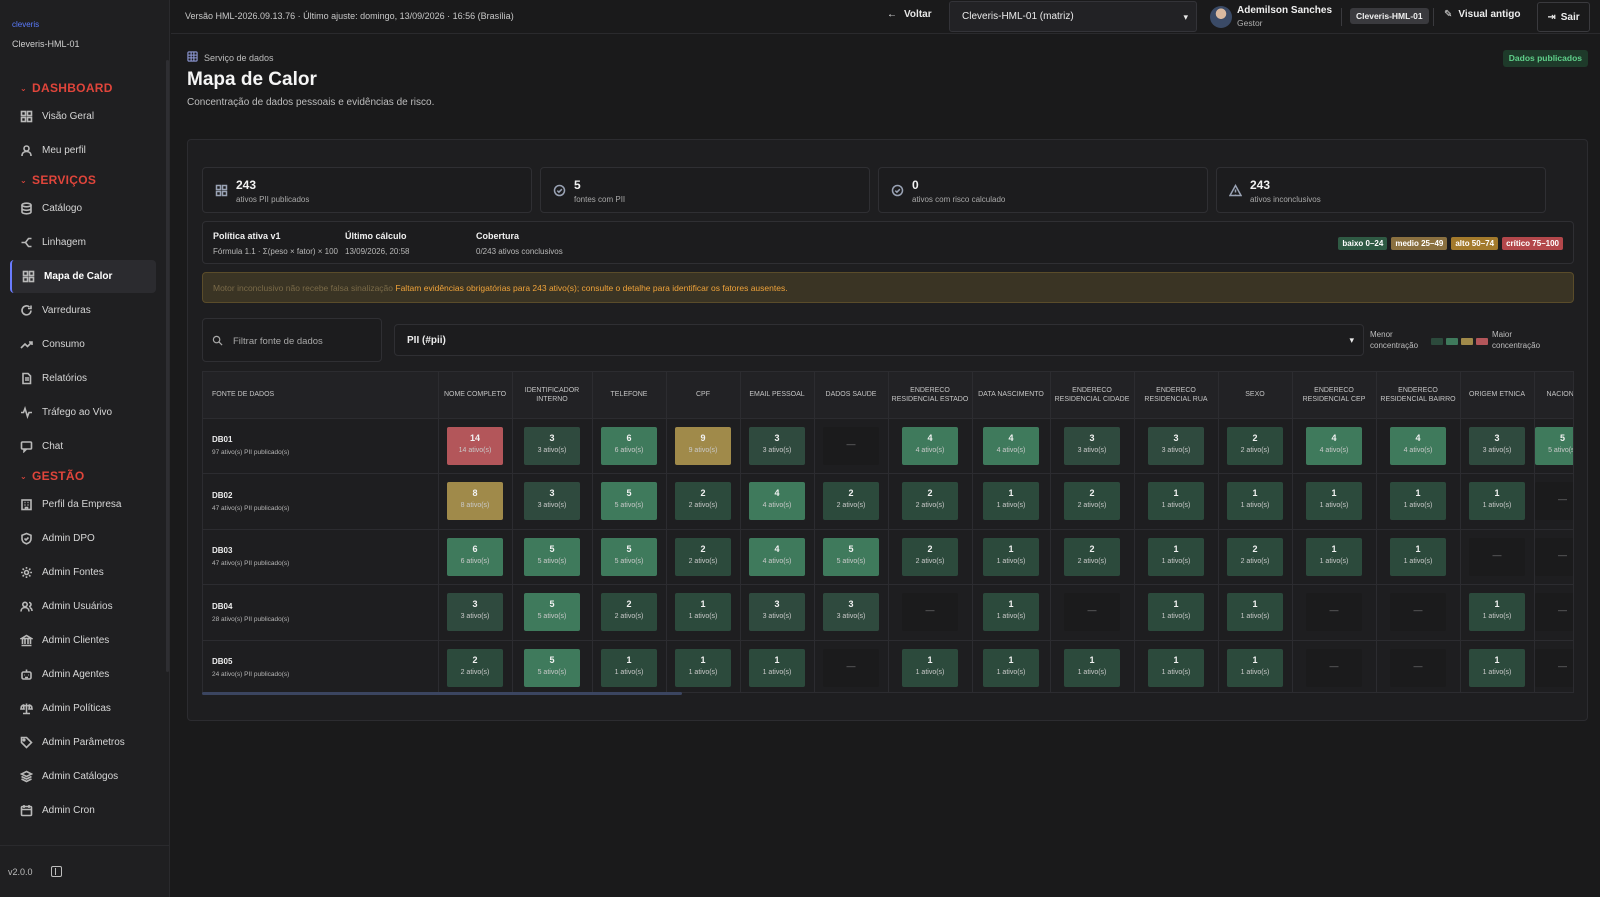 The width and height of the screenshot is (1600, 897). What do you see at coordinates (879, 340) in the screenshot?
I see `pii-select: PII (#pii) ▾` at bounding box center [879, 340].